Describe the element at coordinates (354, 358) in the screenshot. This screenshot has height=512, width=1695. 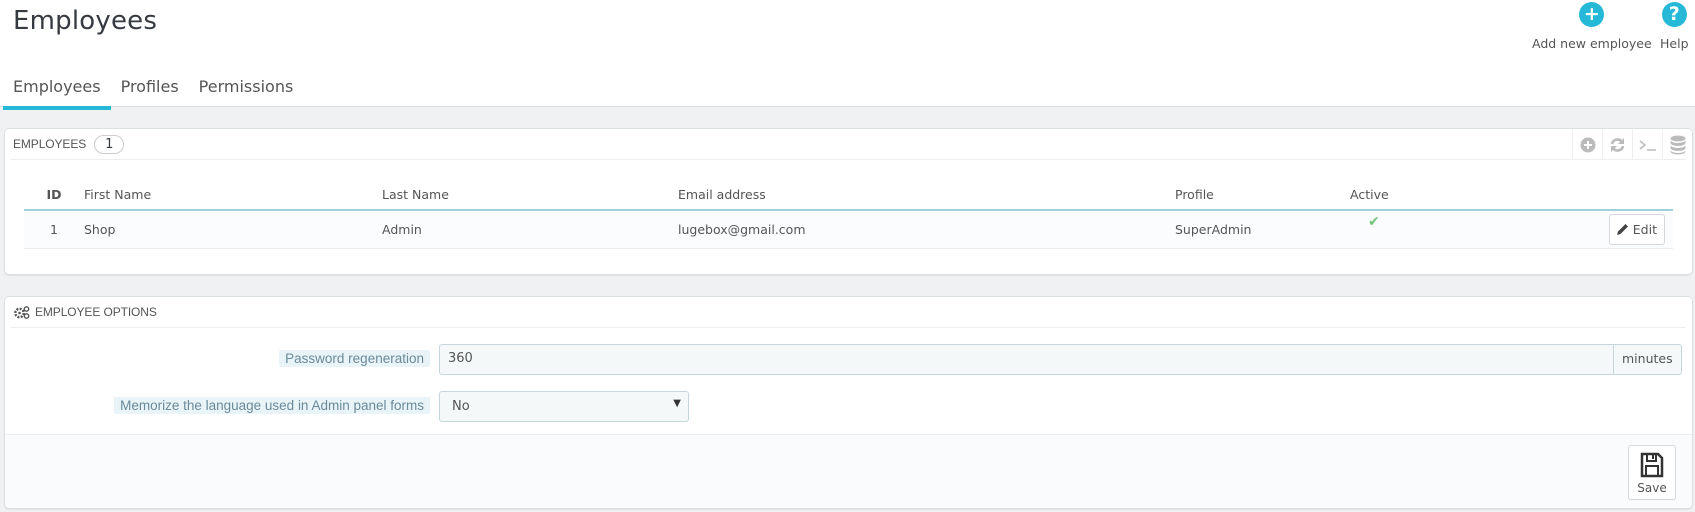
I see `password-regeneration-label: Password regeneration` at that location.